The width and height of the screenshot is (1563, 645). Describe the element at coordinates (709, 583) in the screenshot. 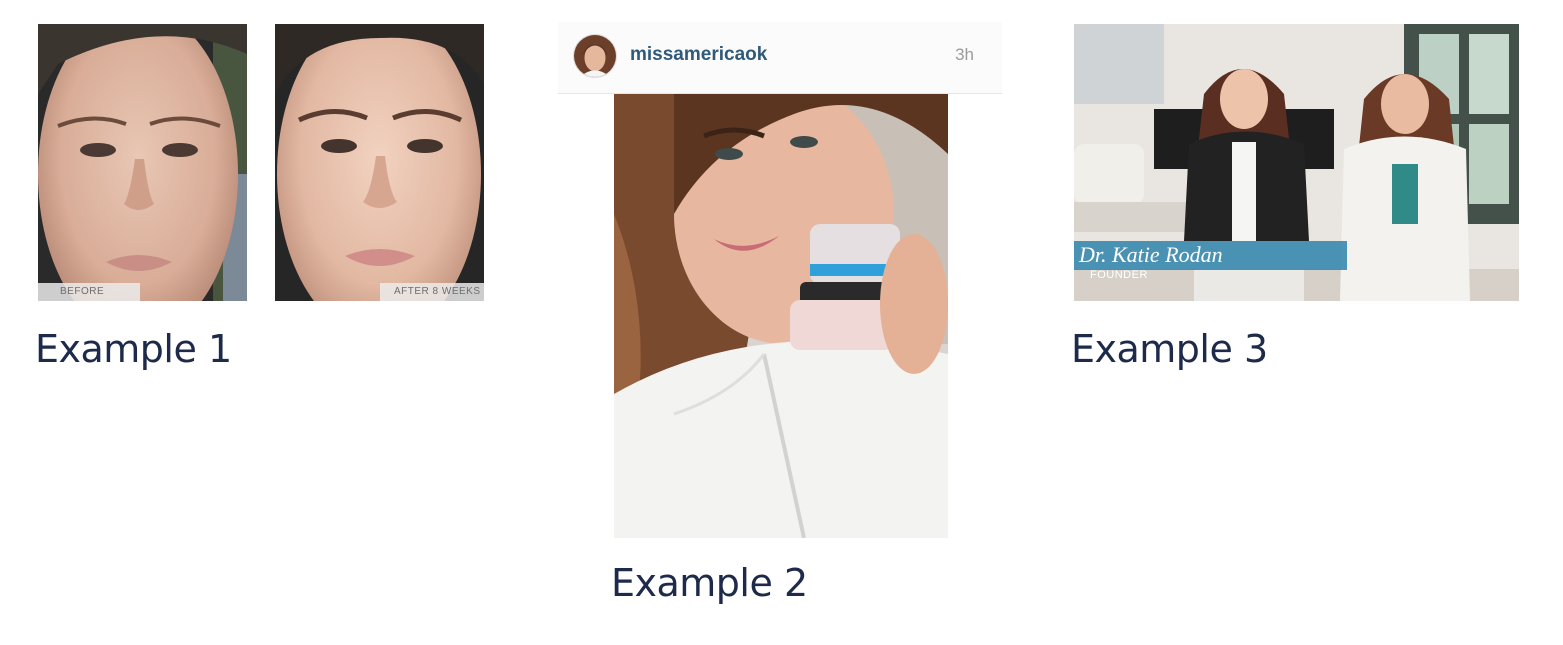

I see `example-2-caption: Example 2` at that location.